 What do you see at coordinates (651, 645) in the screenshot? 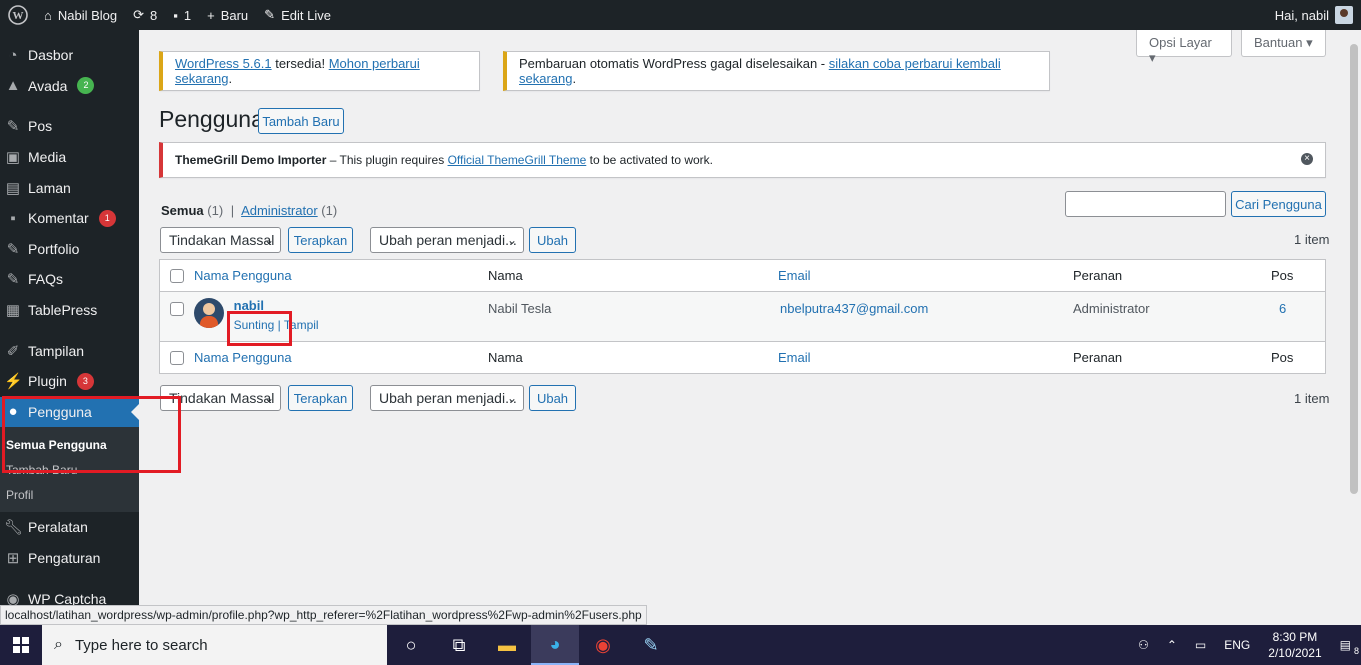
I see `paint-icon: ✎` at bounding box center [651, 645].